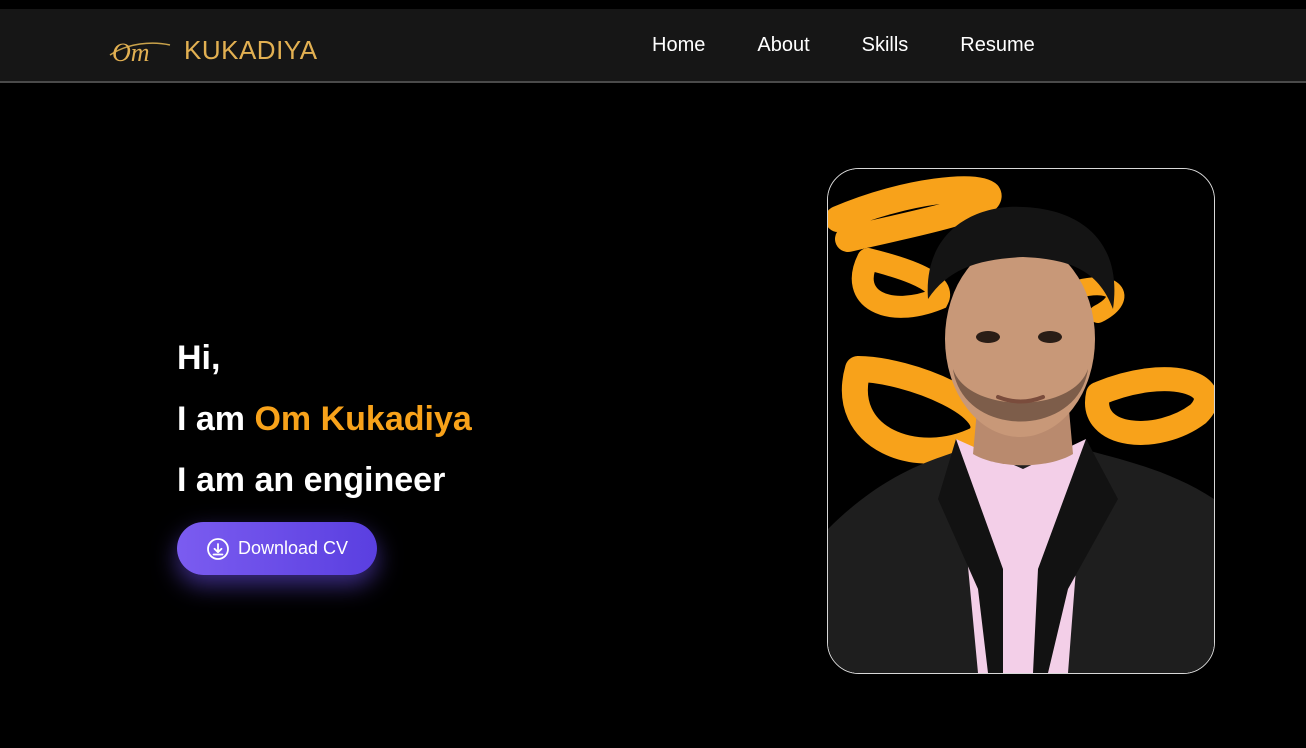 The width and height of the screenshot is (1306, 748). I want to click on download-cv-button: Download CV, so click(277, 548).